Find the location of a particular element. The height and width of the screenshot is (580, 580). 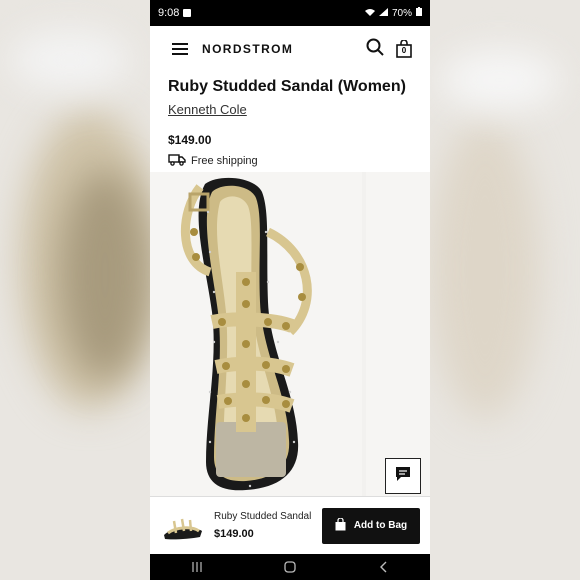

chat-button is located at coordinates (403, 476).